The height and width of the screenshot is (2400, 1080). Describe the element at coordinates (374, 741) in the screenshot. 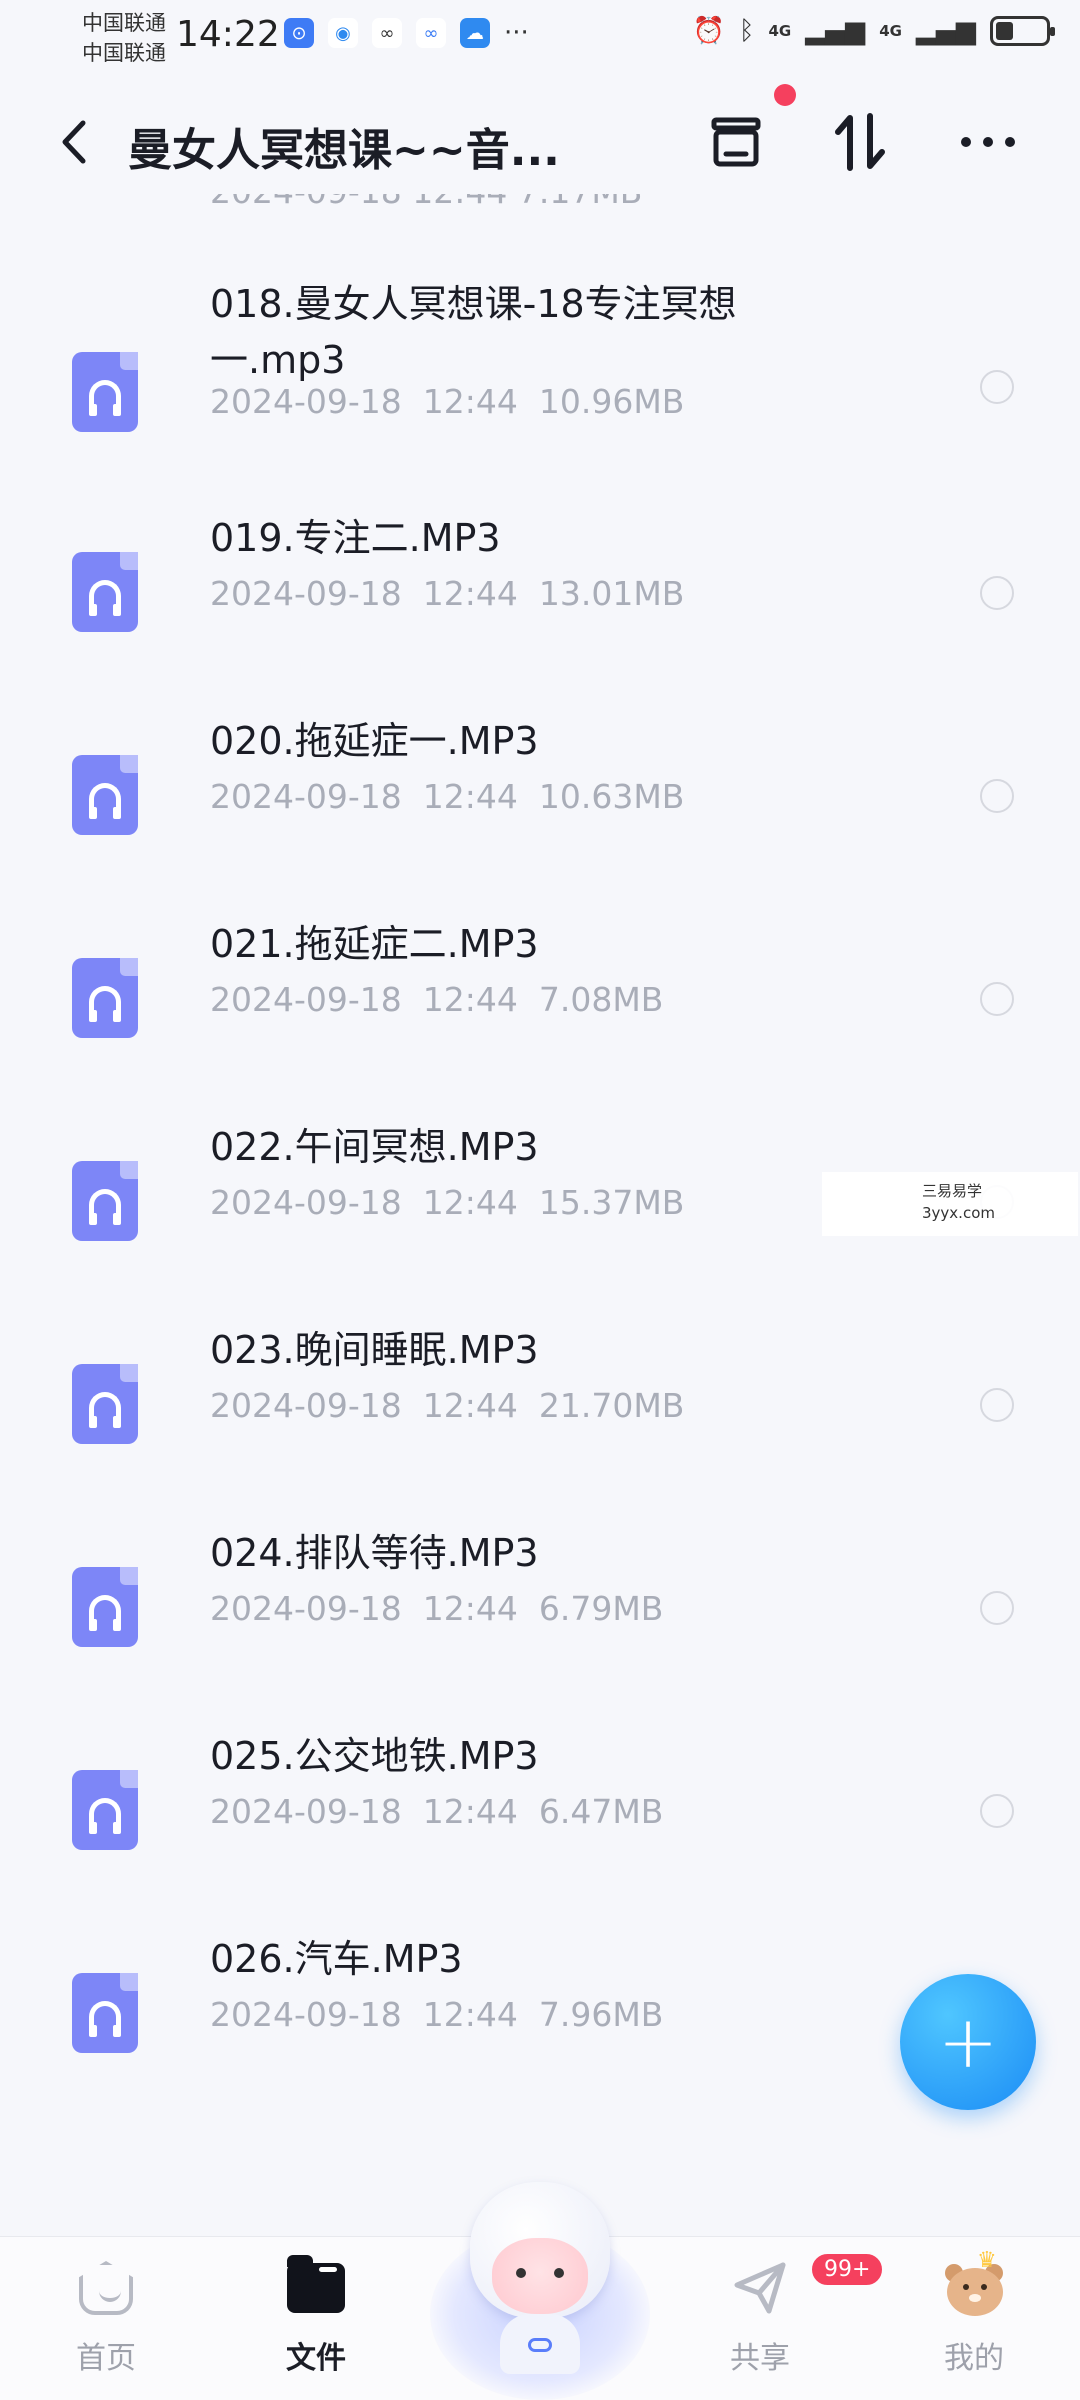

I see `file-name: 020.拖延症一.MP3` at that location.